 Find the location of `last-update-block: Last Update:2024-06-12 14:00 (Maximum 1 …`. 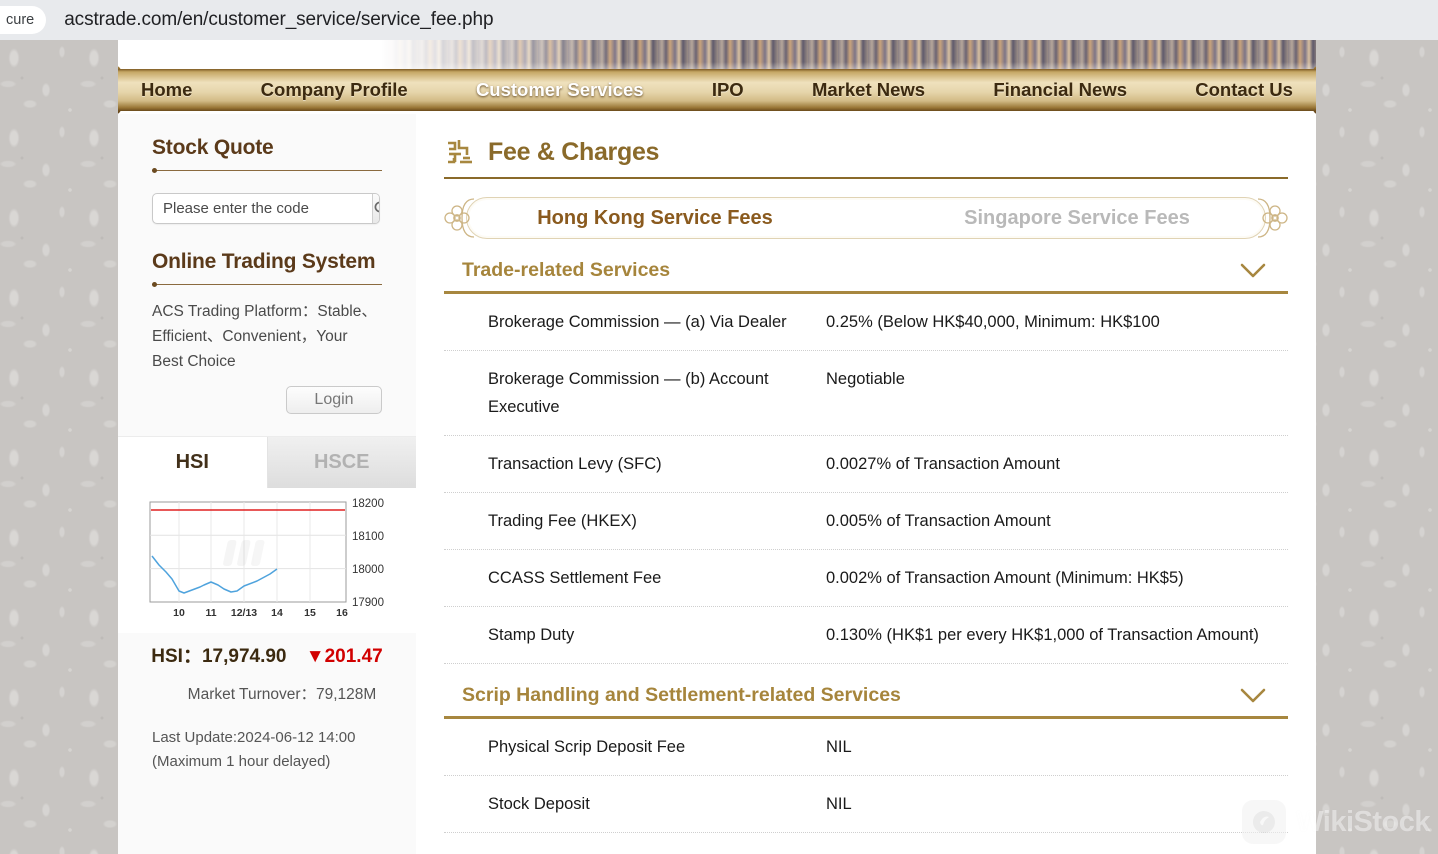

last-update-block: Last Update:2024-06-12 14:00 (Maximum 1 … is located at coordinates (267, 750).